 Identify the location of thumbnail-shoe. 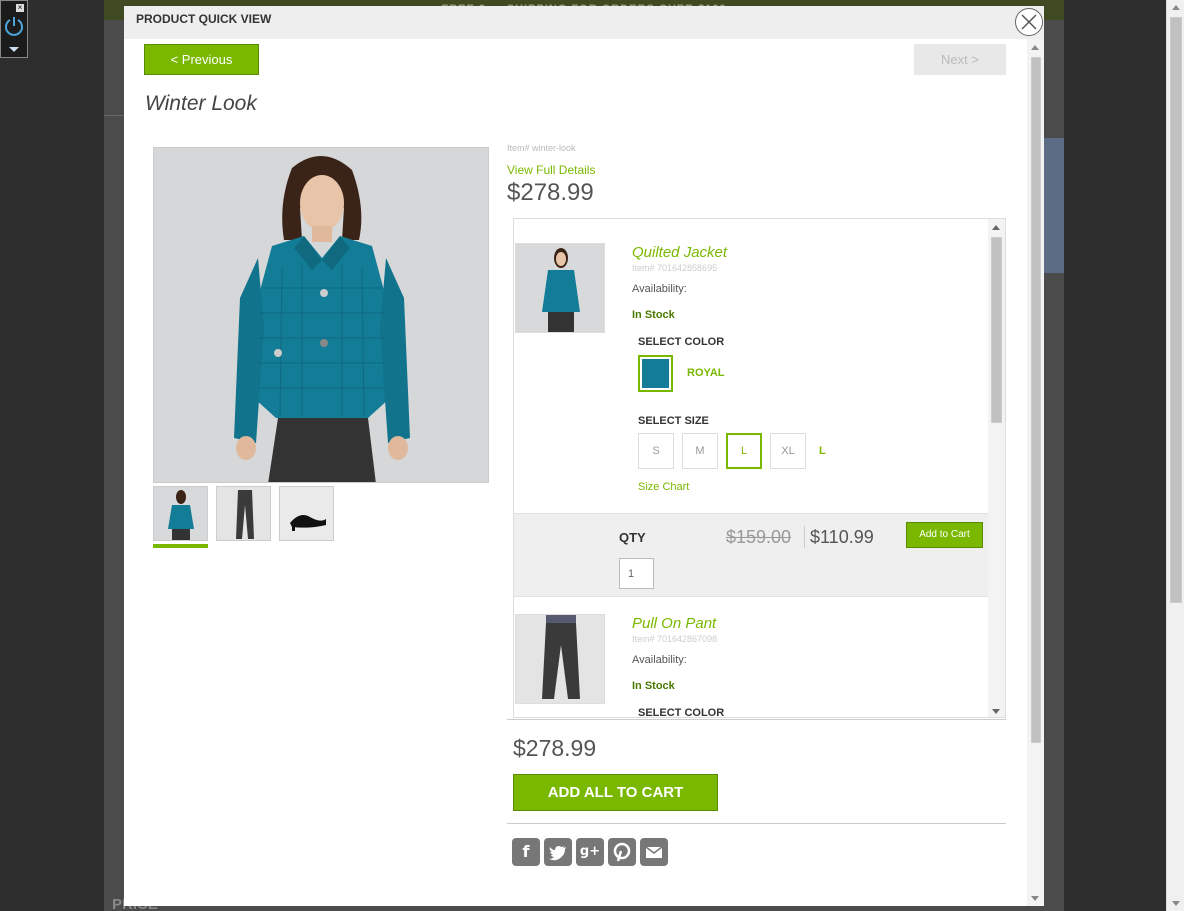
(306, 513).